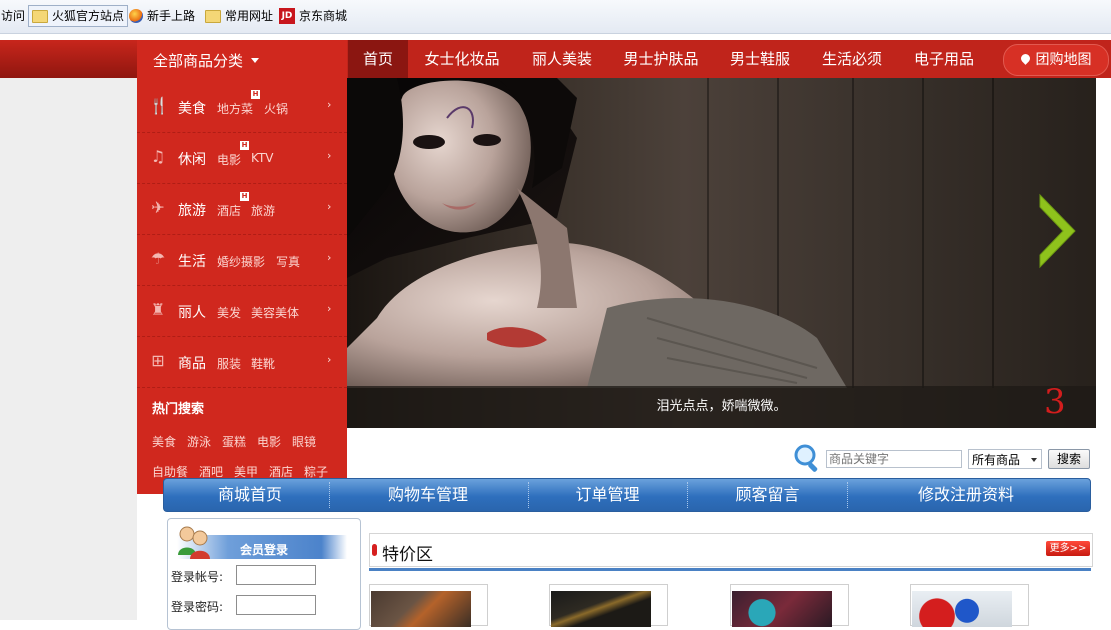 The height and width of the screenshot is (630, 1111). I want to click on group-buy-map-button: 团购地图, so click(1056, 60).